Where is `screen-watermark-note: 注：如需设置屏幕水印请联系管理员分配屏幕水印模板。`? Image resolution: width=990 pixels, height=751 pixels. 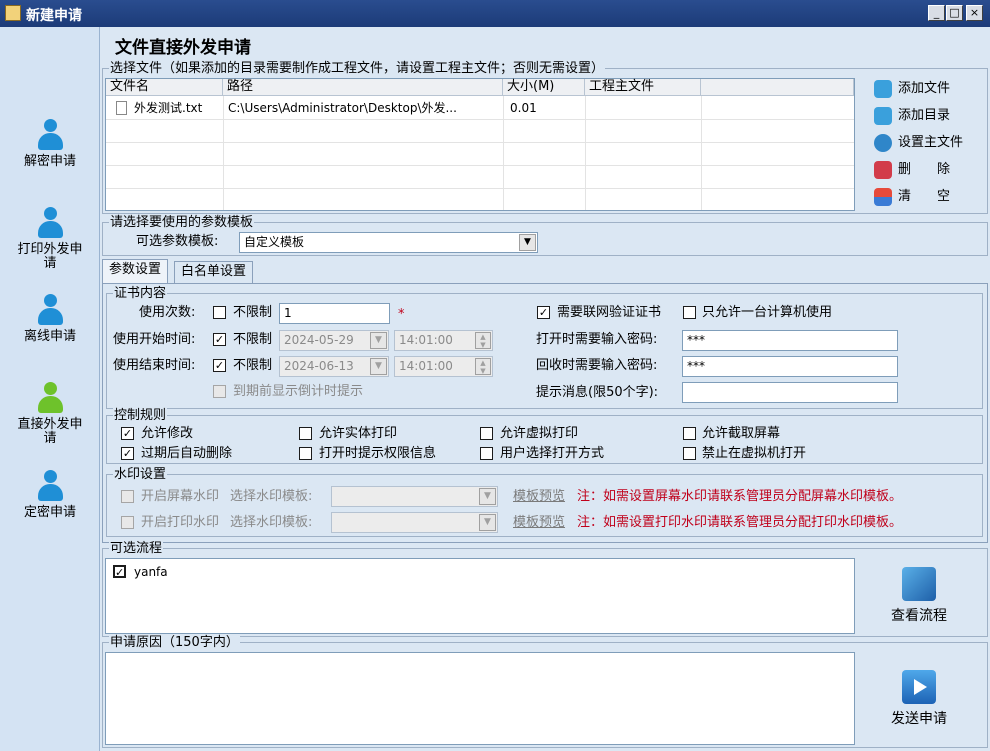 screen-watermark-note: 注：如需设置屏幕水印请联系管理员分配屏幕水印模板。 is located at coordinates (740, 496).